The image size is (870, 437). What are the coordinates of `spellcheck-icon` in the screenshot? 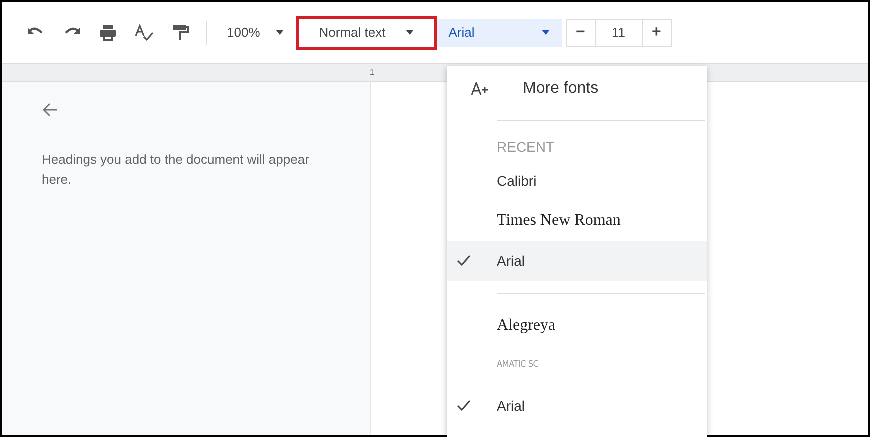 It's located at (144, 32).